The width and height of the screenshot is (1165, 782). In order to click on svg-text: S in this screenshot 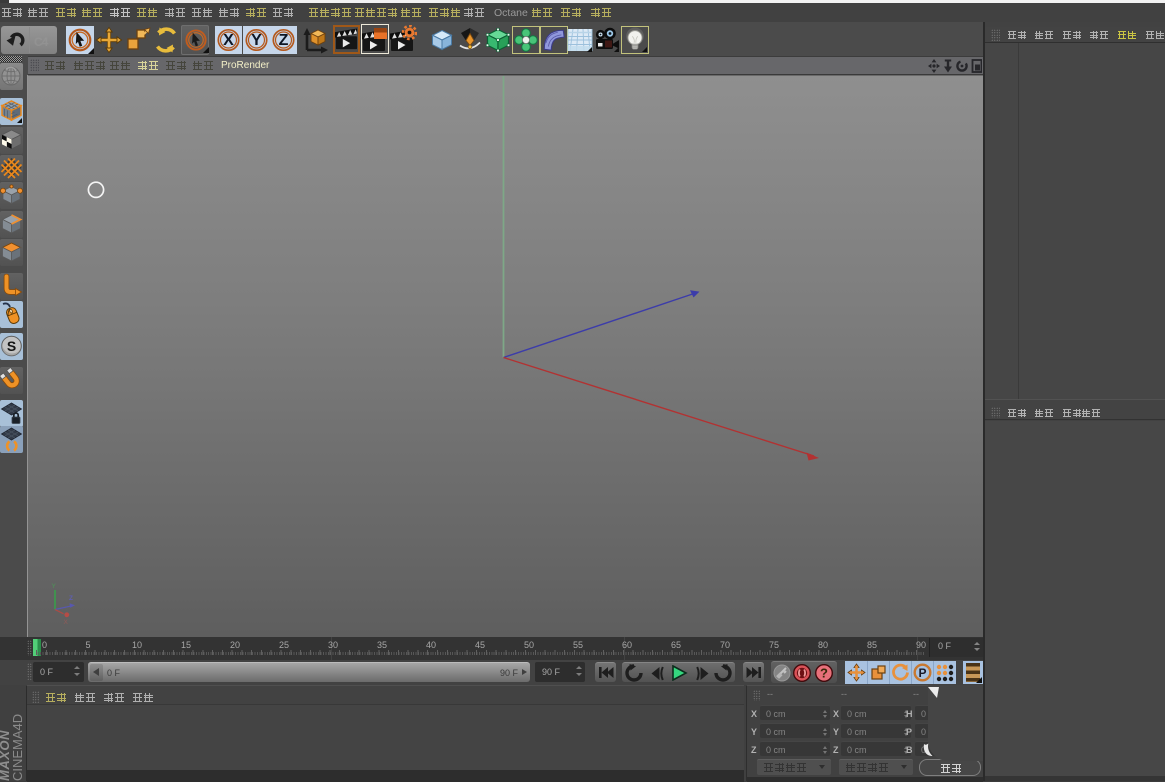, I will do `click(11, 346)`.